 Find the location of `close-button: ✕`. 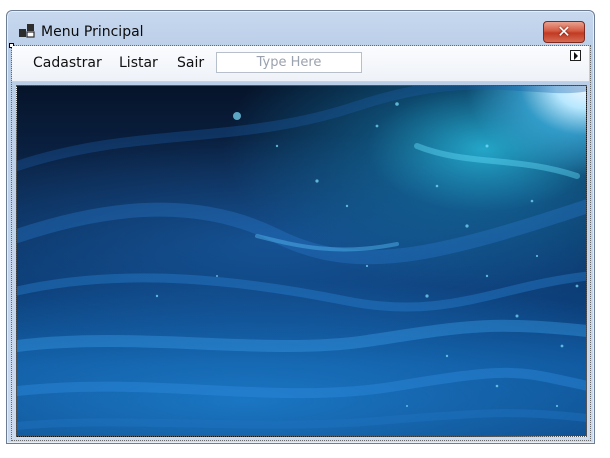

close-button: ✕ is located at coordinates (564, 32).